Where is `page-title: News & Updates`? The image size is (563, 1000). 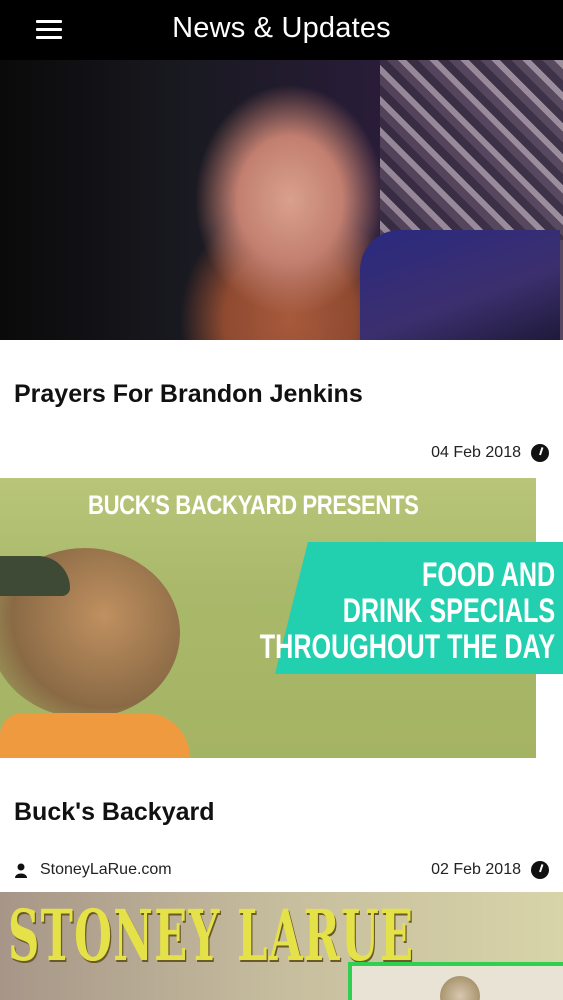 page-title: News & Updates is located at coordinates (281, 28).